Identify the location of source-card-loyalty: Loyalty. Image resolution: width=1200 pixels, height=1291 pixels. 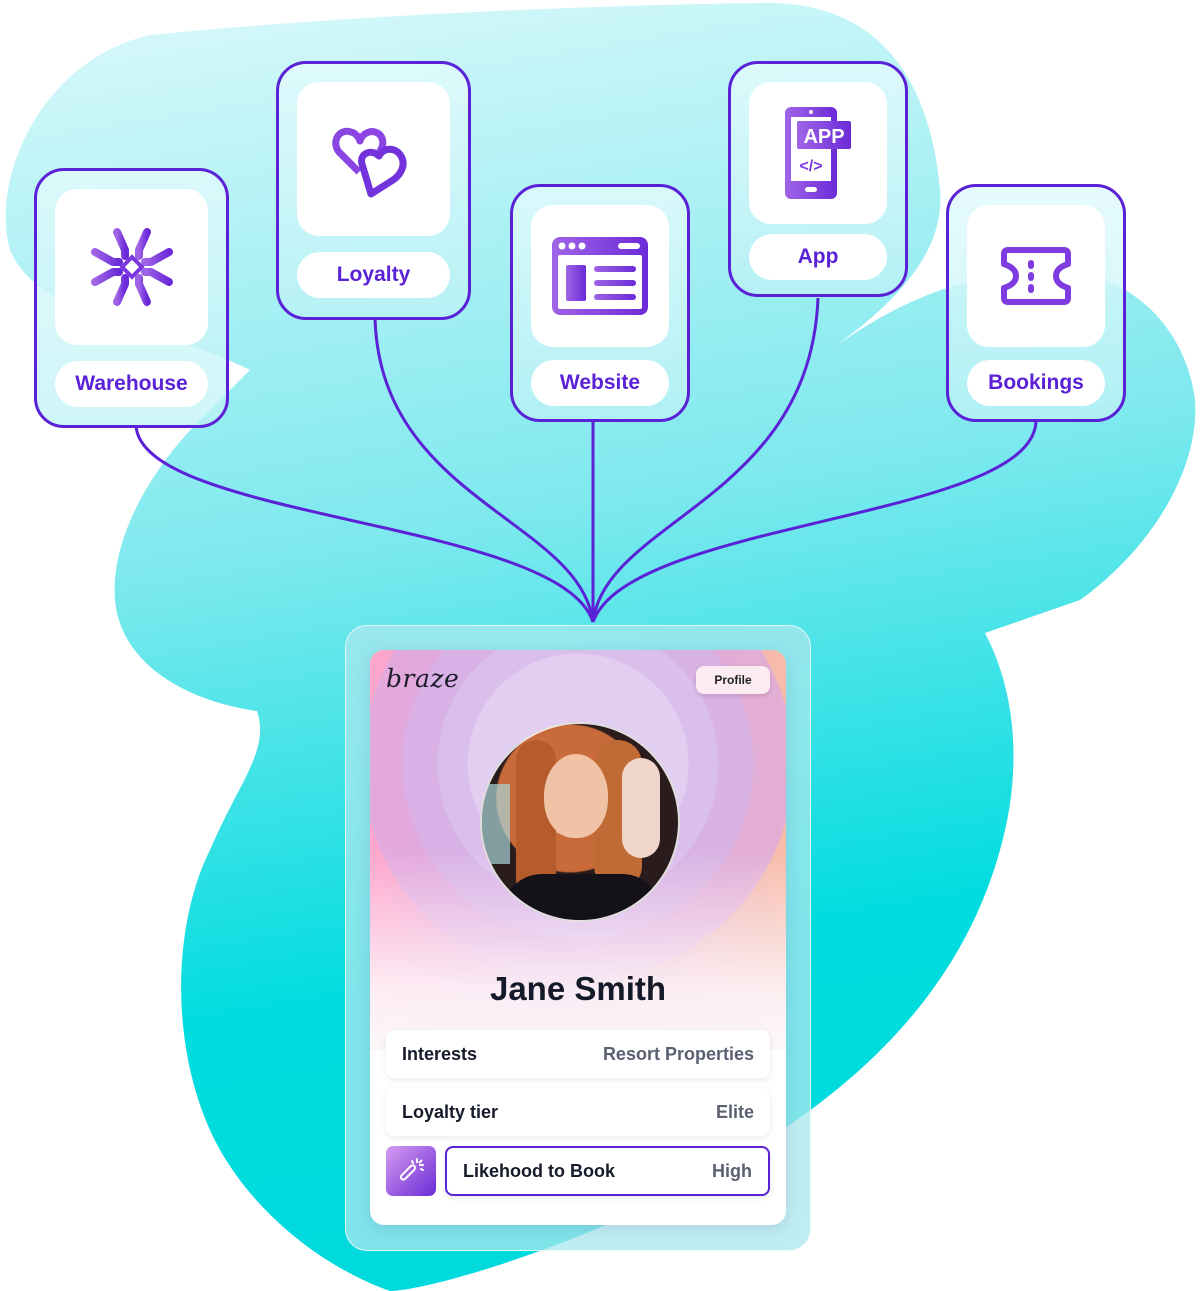
(373, 190).